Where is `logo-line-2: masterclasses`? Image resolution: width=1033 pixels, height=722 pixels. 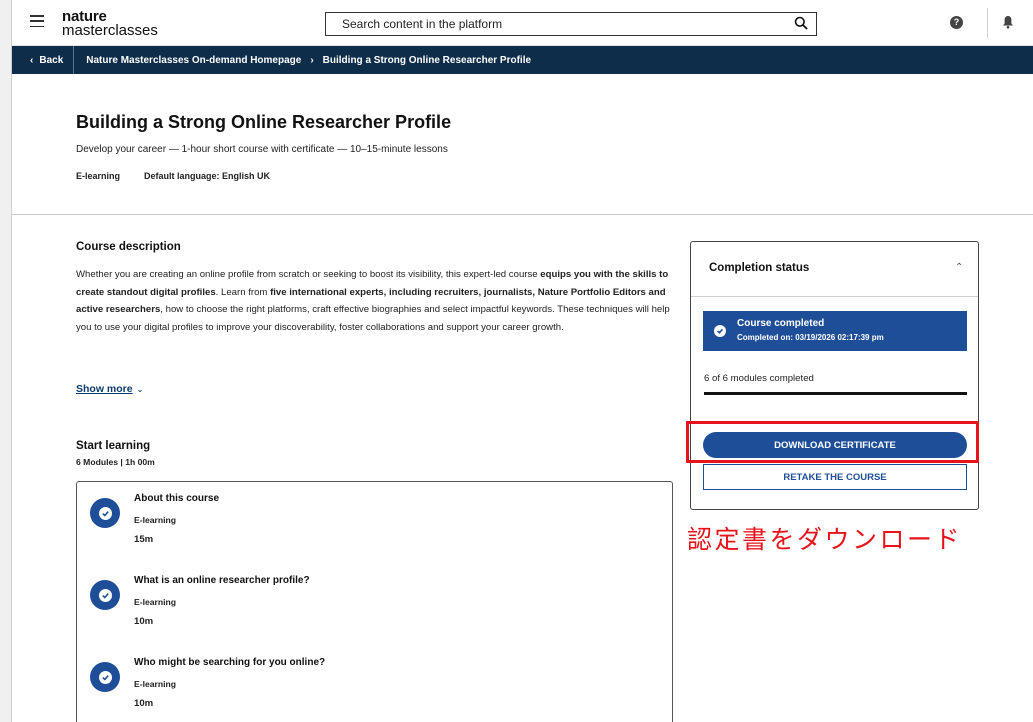 logo-line-2: masterclasses is located at coordinates (110, 30).